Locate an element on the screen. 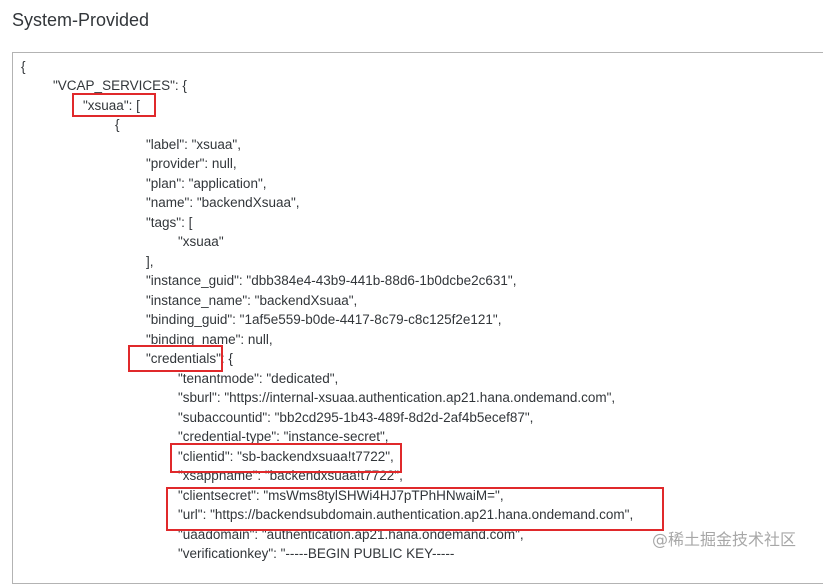 The height and width of the screenshot is (584, 823). code-line-label: "label": "xsuaa", is located at coordinates (193, 144).